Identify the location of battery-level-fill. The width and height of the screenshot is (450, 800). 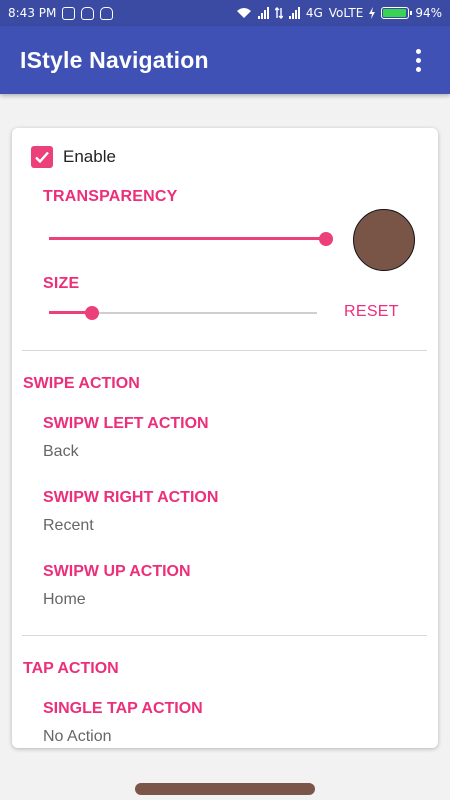
(394, 13).